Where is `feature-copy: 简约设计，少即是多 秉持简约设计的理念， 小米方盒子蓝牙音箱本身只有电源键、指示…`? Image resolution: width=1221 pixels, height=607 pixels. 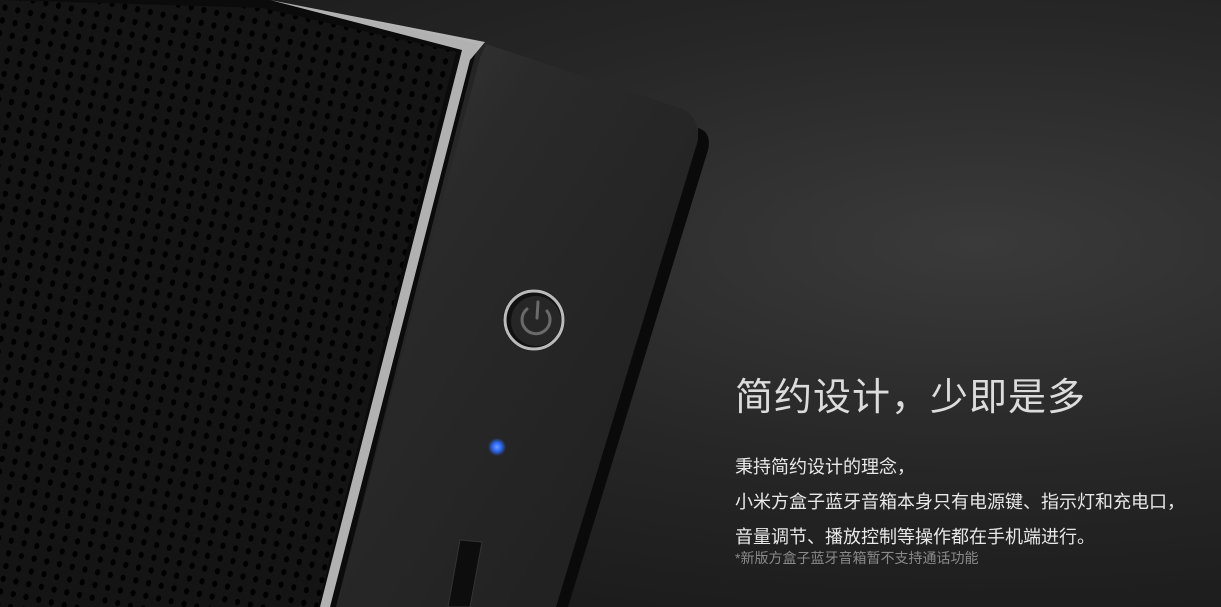
feature-copy: 简约设计，少即是多 秉持简约设计的理念， 小米方盒子蓝牙音箱本身只有电源键、指示… is located at coordinates (960, 469).